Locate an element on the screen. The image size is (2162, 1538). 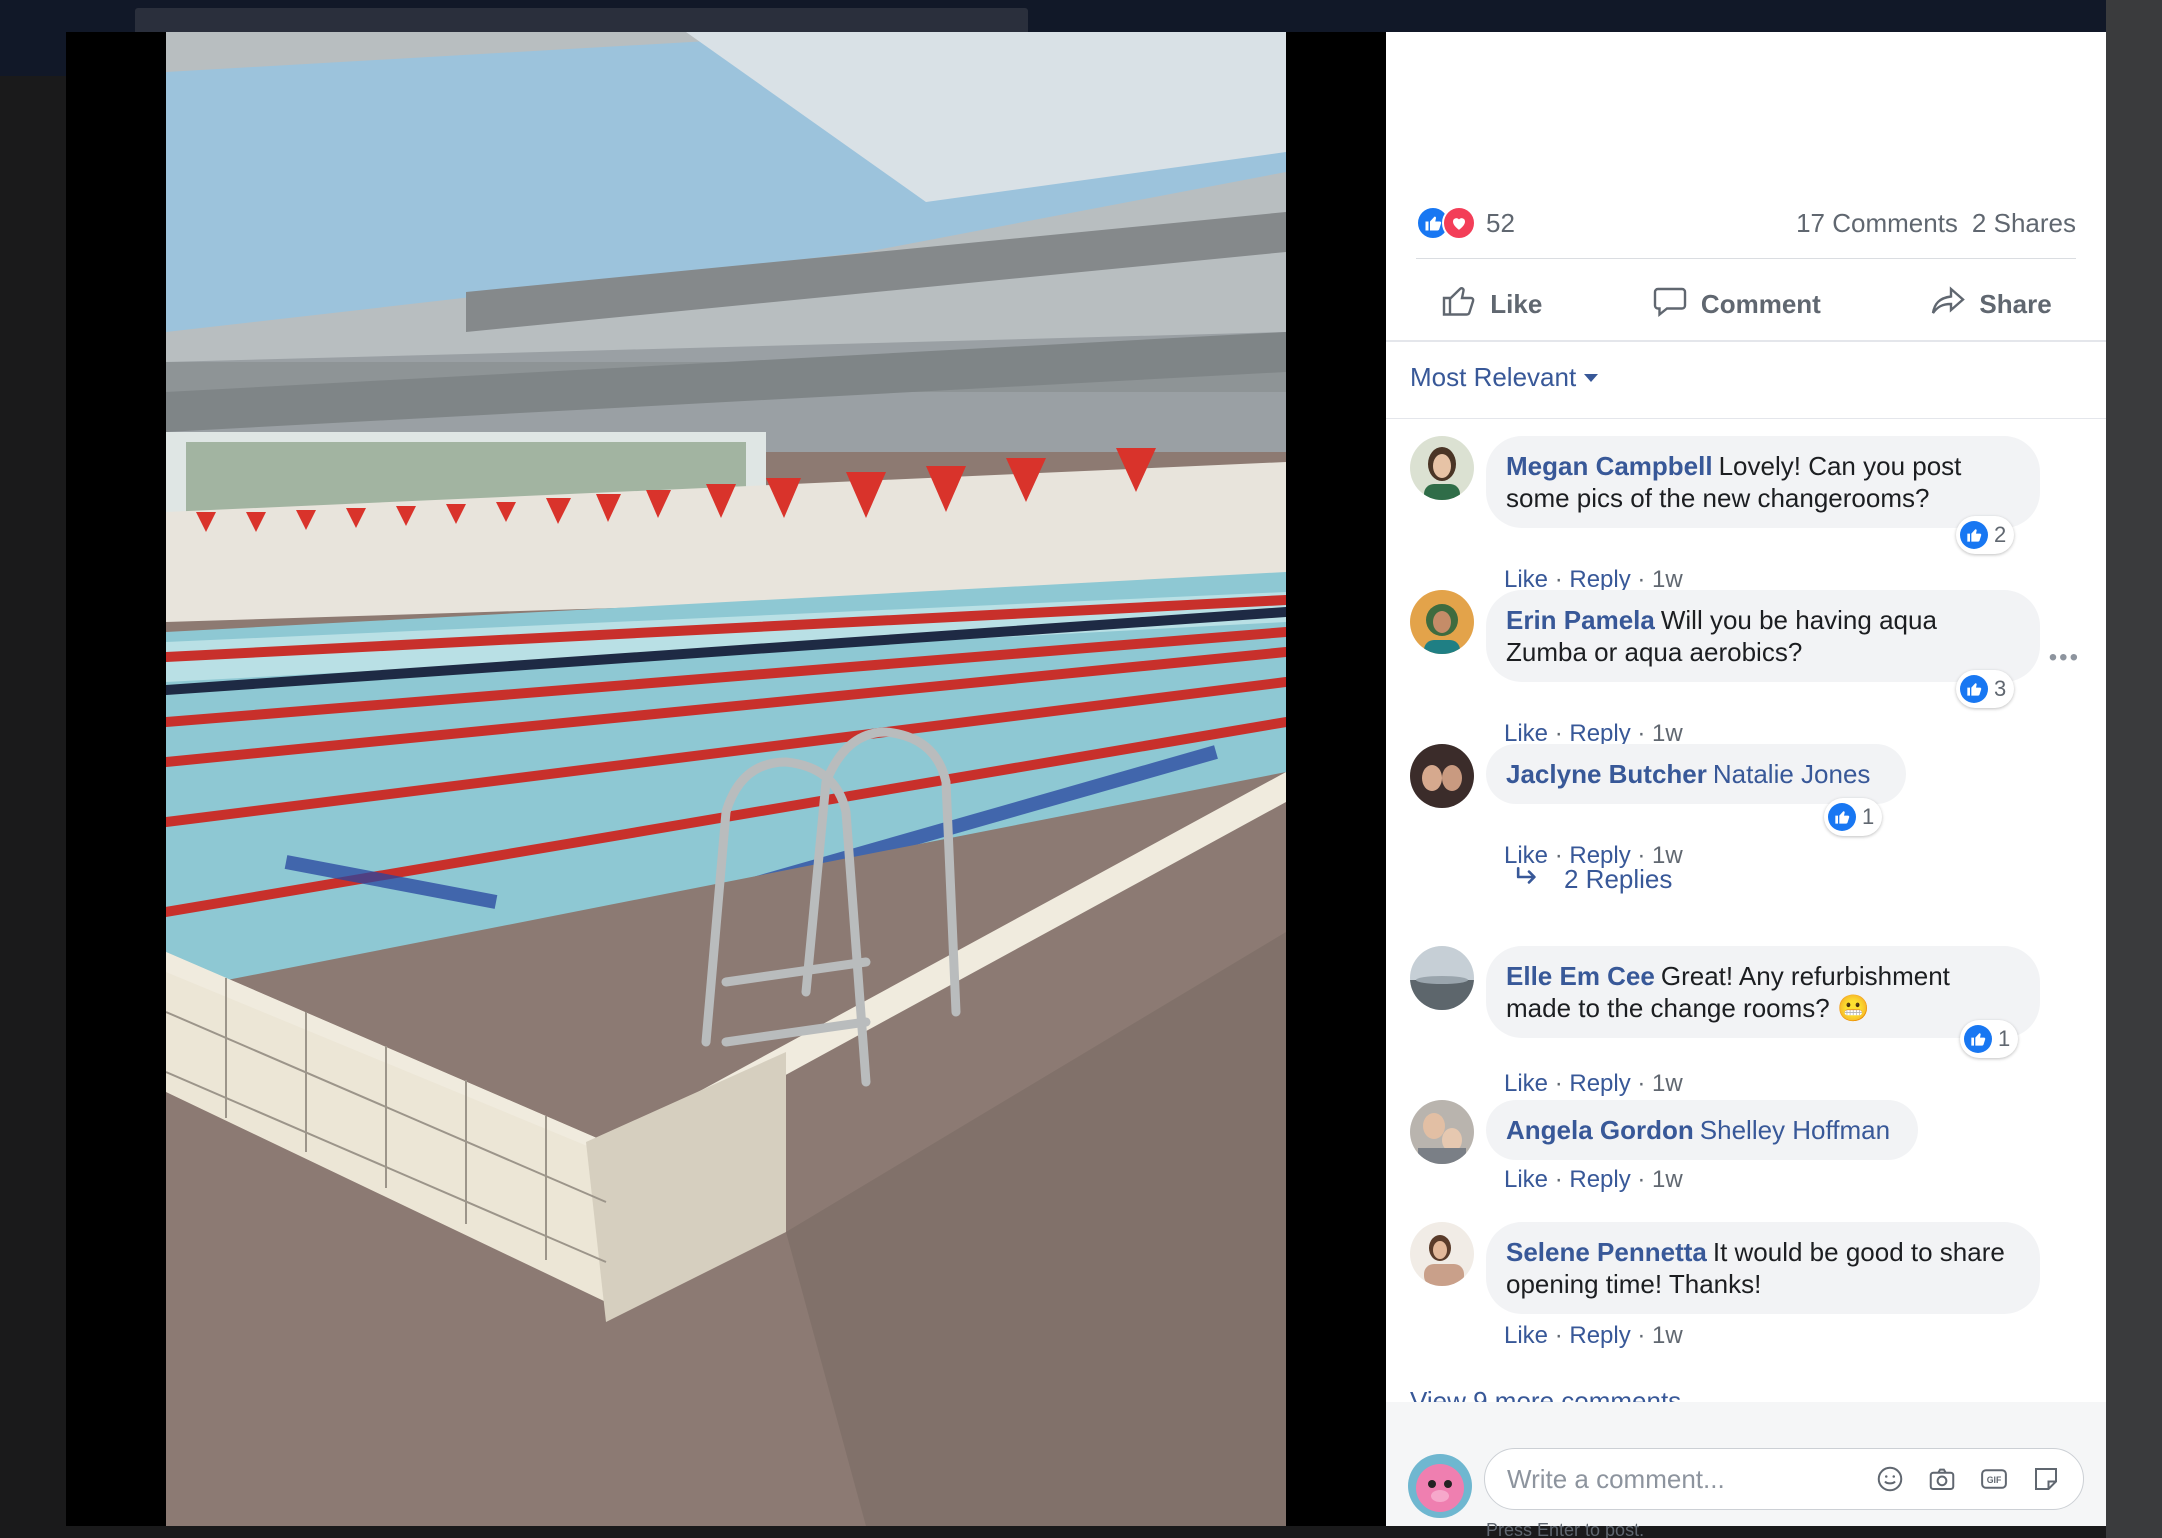
gif-icon: GIF is located at coordinates (1994, 1479).